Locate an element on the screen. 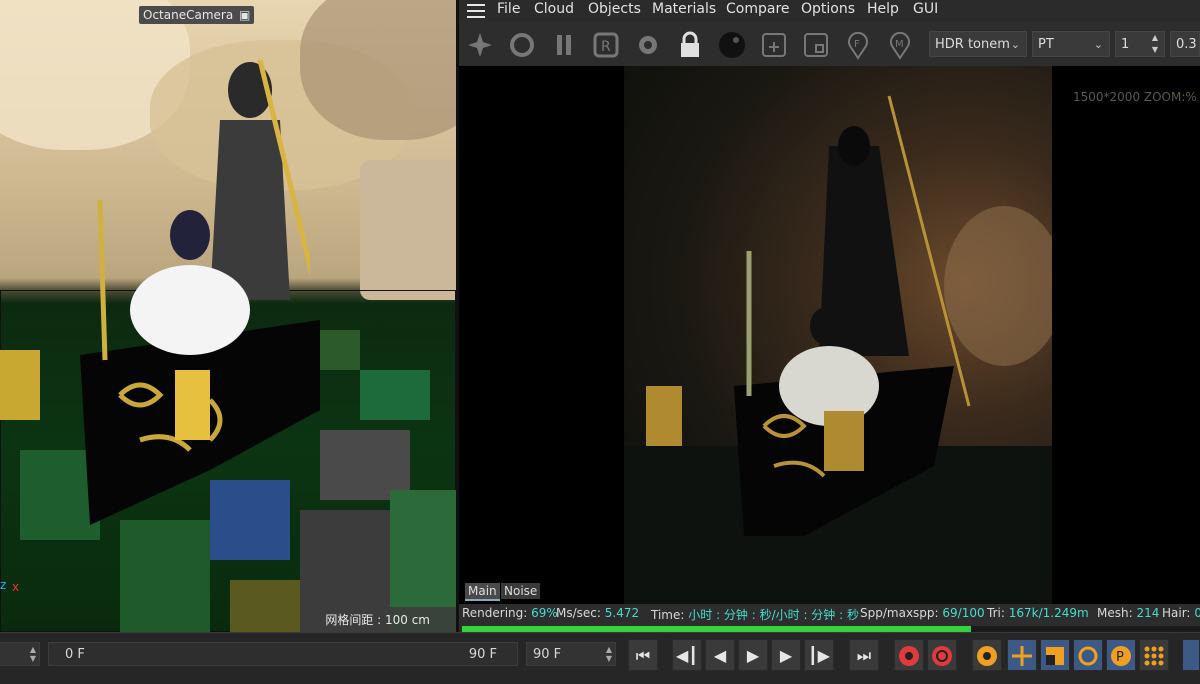  move-icon is located at coordinates (1022, 655).